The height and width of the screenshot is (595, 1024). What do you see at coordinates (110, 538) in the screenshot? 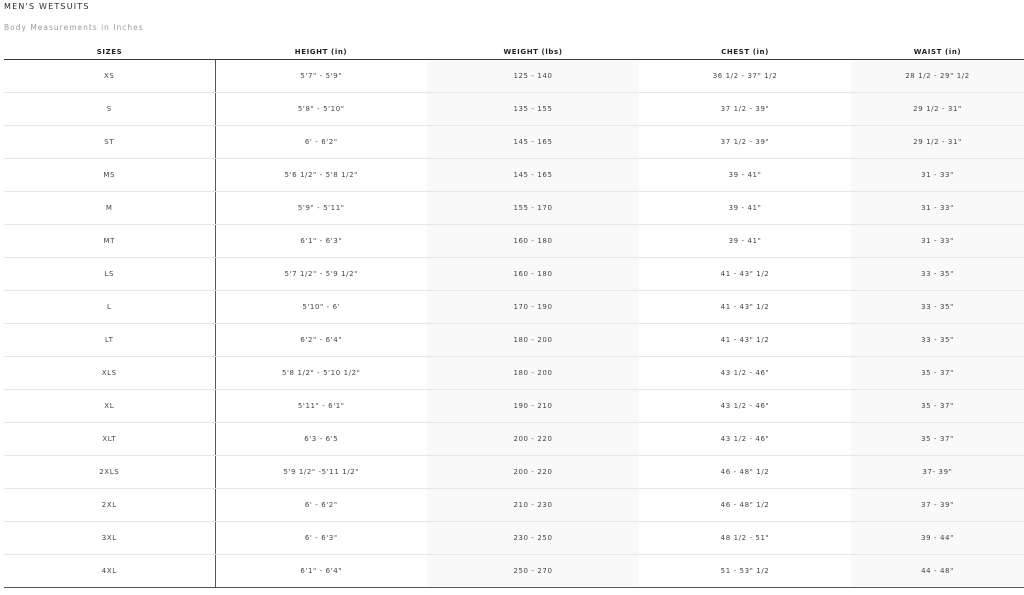
I see `size-cell: 3XL` at bounding box center [110, 538].